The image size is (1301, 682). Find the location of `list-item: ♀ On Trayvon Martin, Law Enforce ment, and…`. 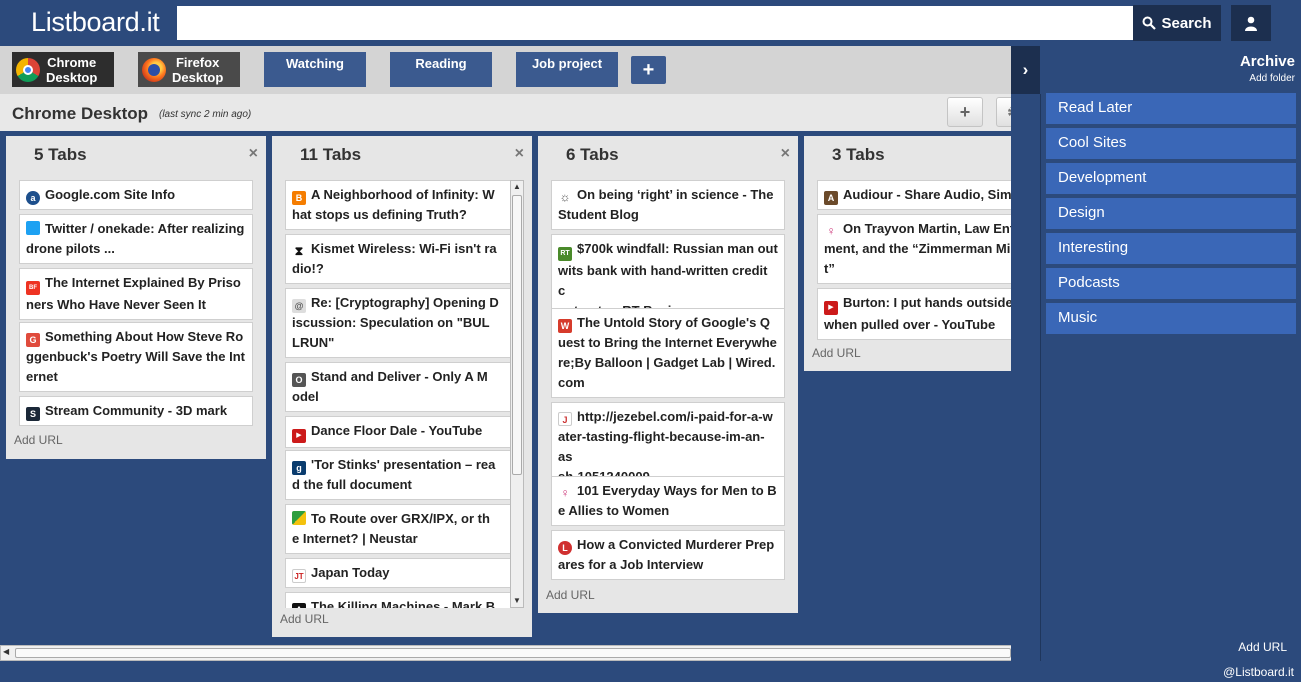

list-item: ♀ On Trayvon Martin, Law Enforce ment, and… is located at coordinates (928, 249).